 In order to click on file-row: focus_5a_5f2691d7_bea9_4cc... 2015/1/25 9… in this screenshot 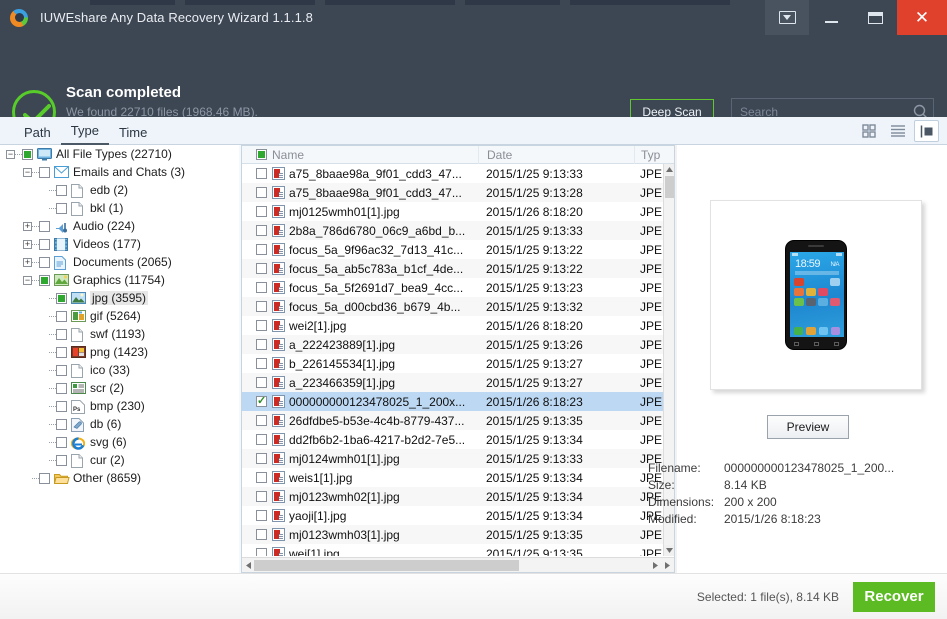, I will do `click(458, 287)`.